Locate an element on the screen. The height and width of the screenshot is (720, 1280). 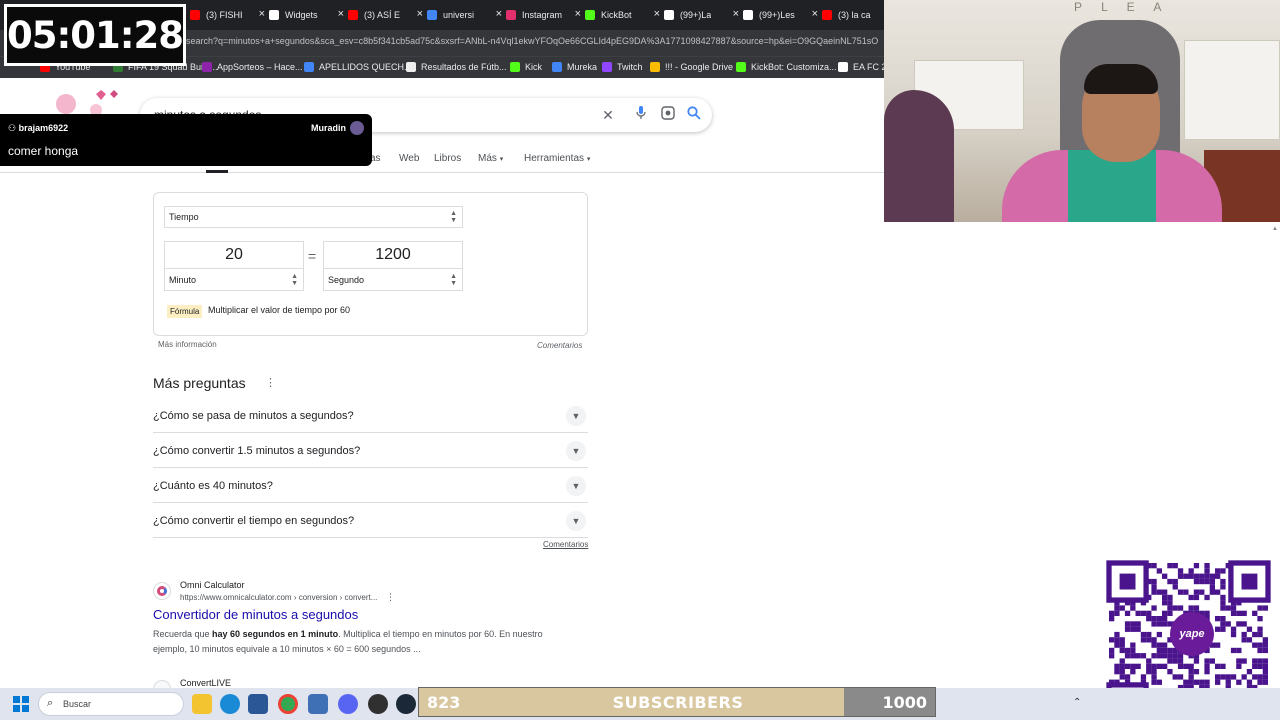
tab-label: Instagram is located at coordinates (542, 15).